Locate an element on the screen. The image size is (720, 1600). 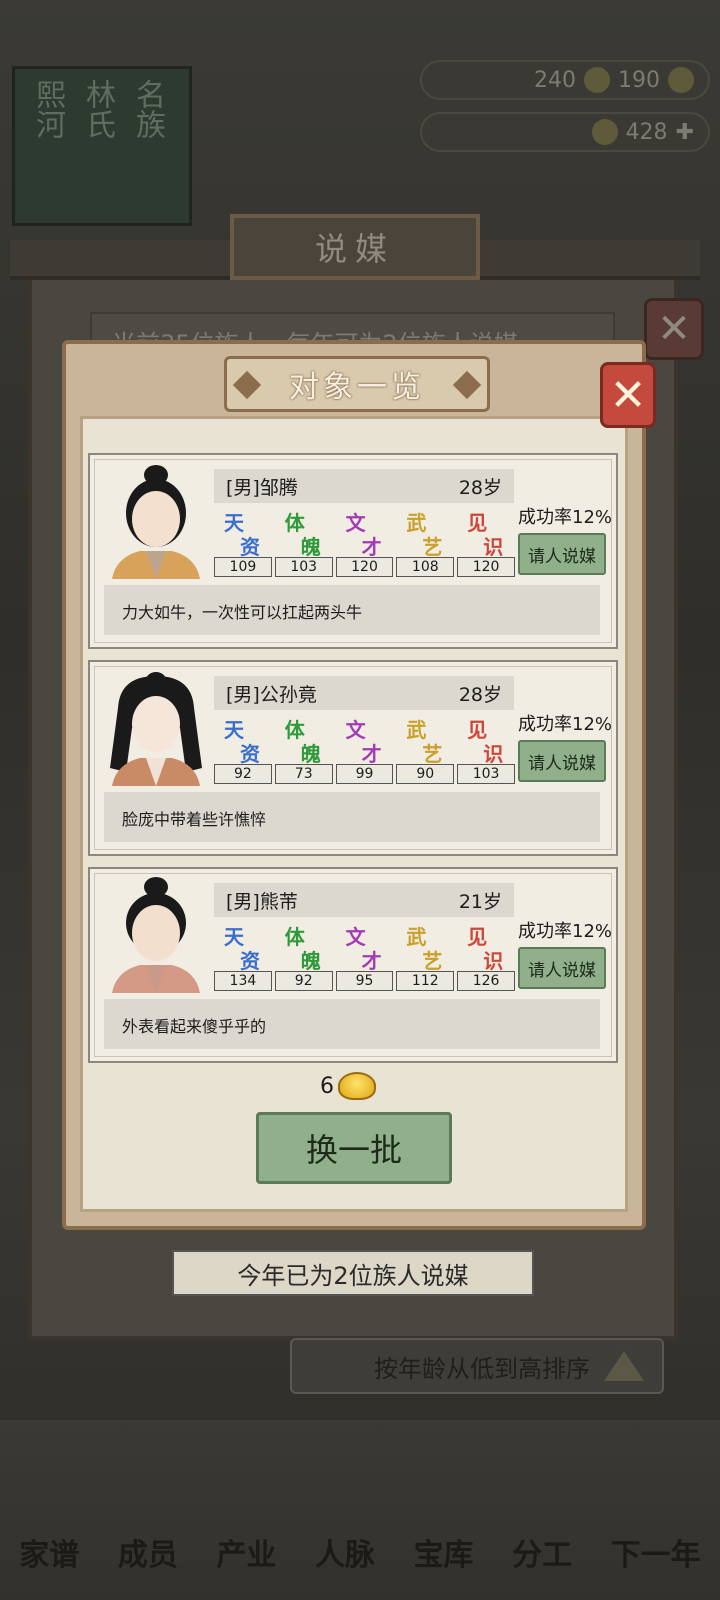
refresh-cost: 6 is located at coordinates (348, 1086).